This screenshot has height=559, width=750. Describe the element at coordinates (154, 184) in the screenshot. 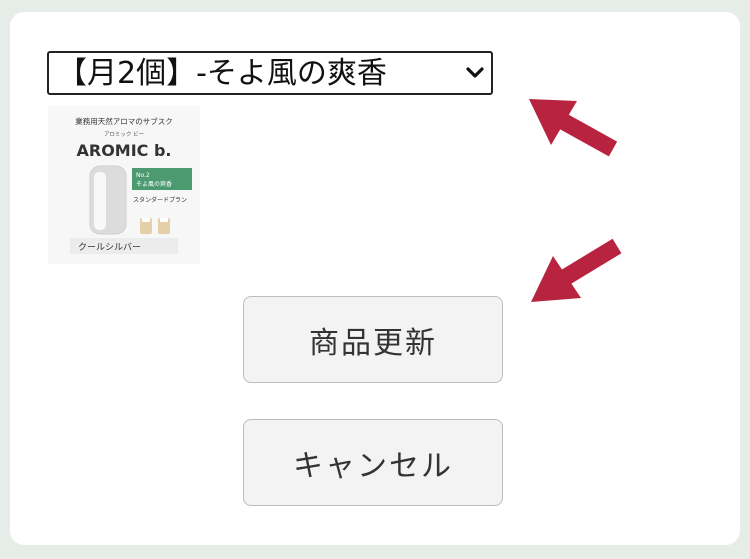

I see `product-tag-name: そよ風の爽香` at that location.